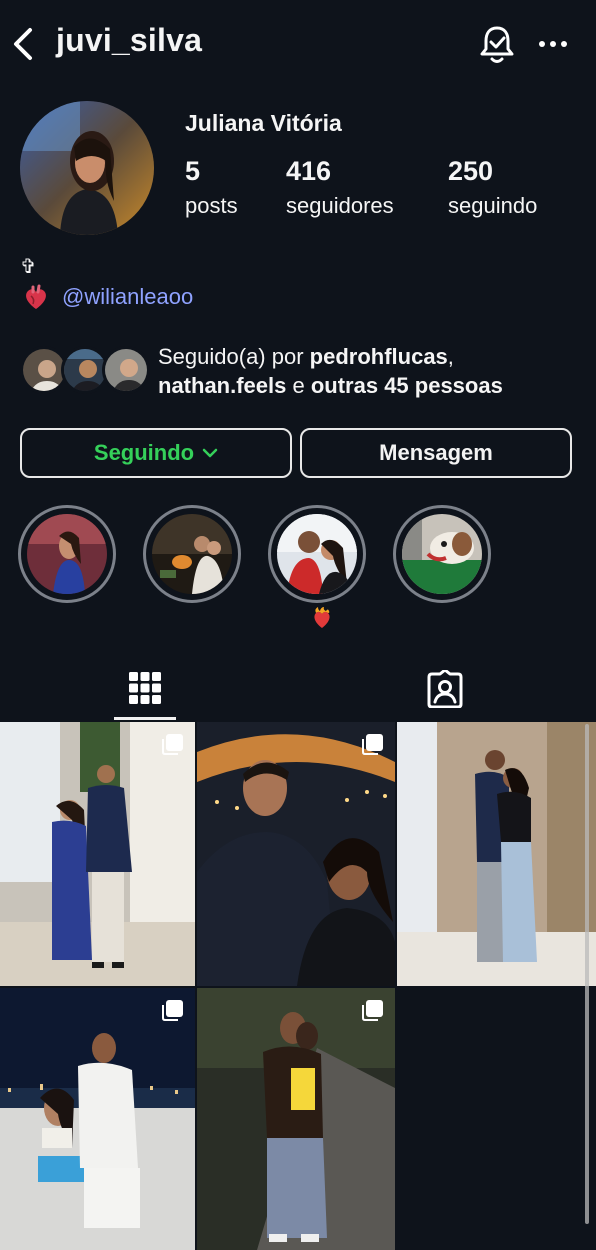 The image size is (596, 1250). What do you see at coordinates (407, 385) in the screenshot?
I see `followed-by-others: outras 45 pessoas` at bounding box center [407, 385].